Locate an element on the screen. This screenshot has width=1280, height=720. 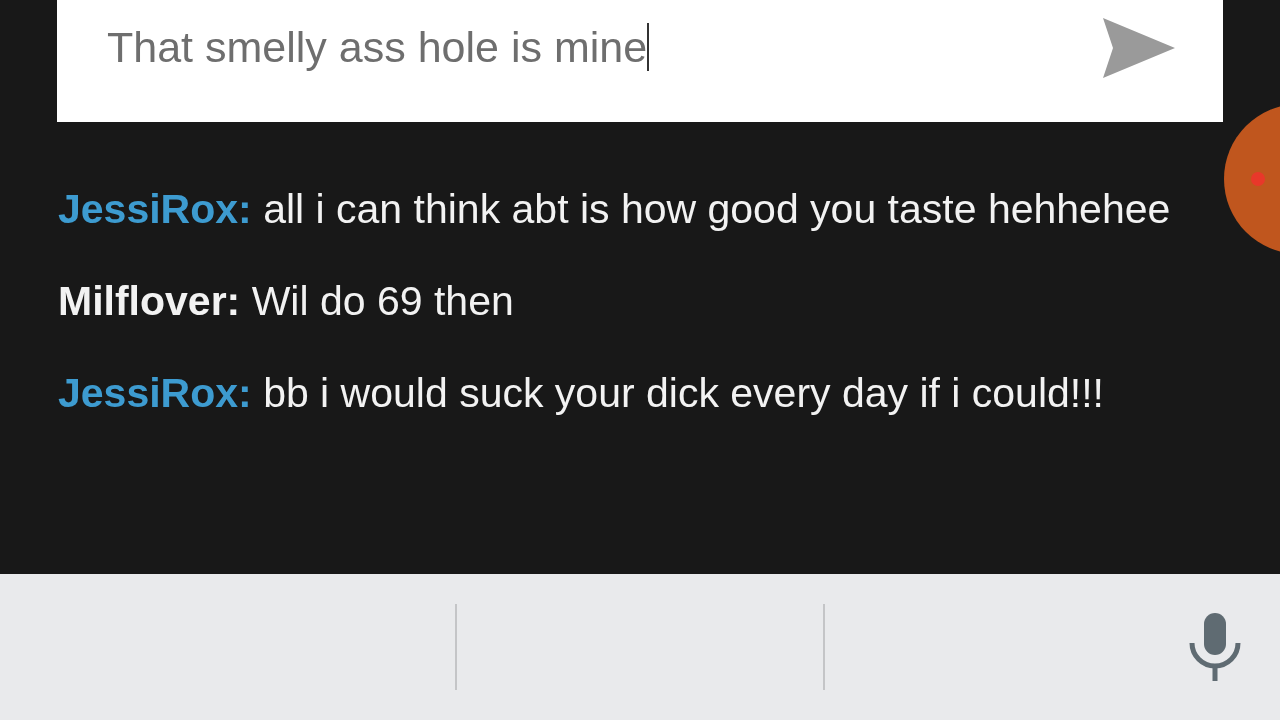
text-cursor is located at coordinates (648, 47).